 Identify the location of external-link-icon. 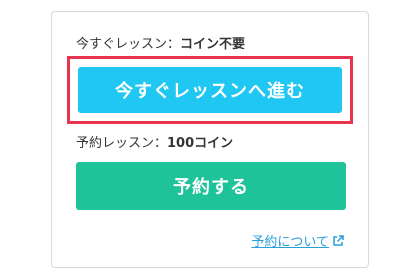
(338, 240).